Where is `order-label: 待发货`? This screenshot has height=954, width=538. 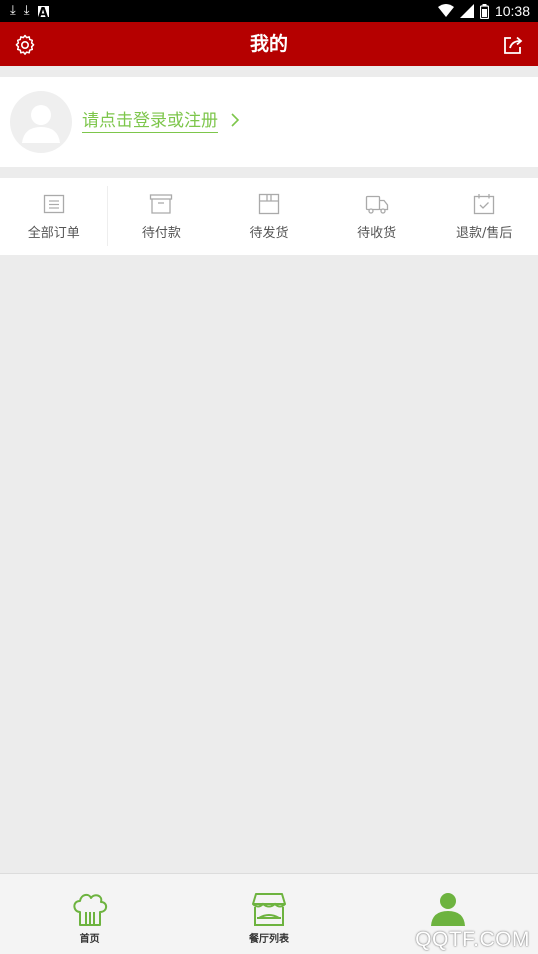 order-label: 待发货 is located at coordinates (269, 233).